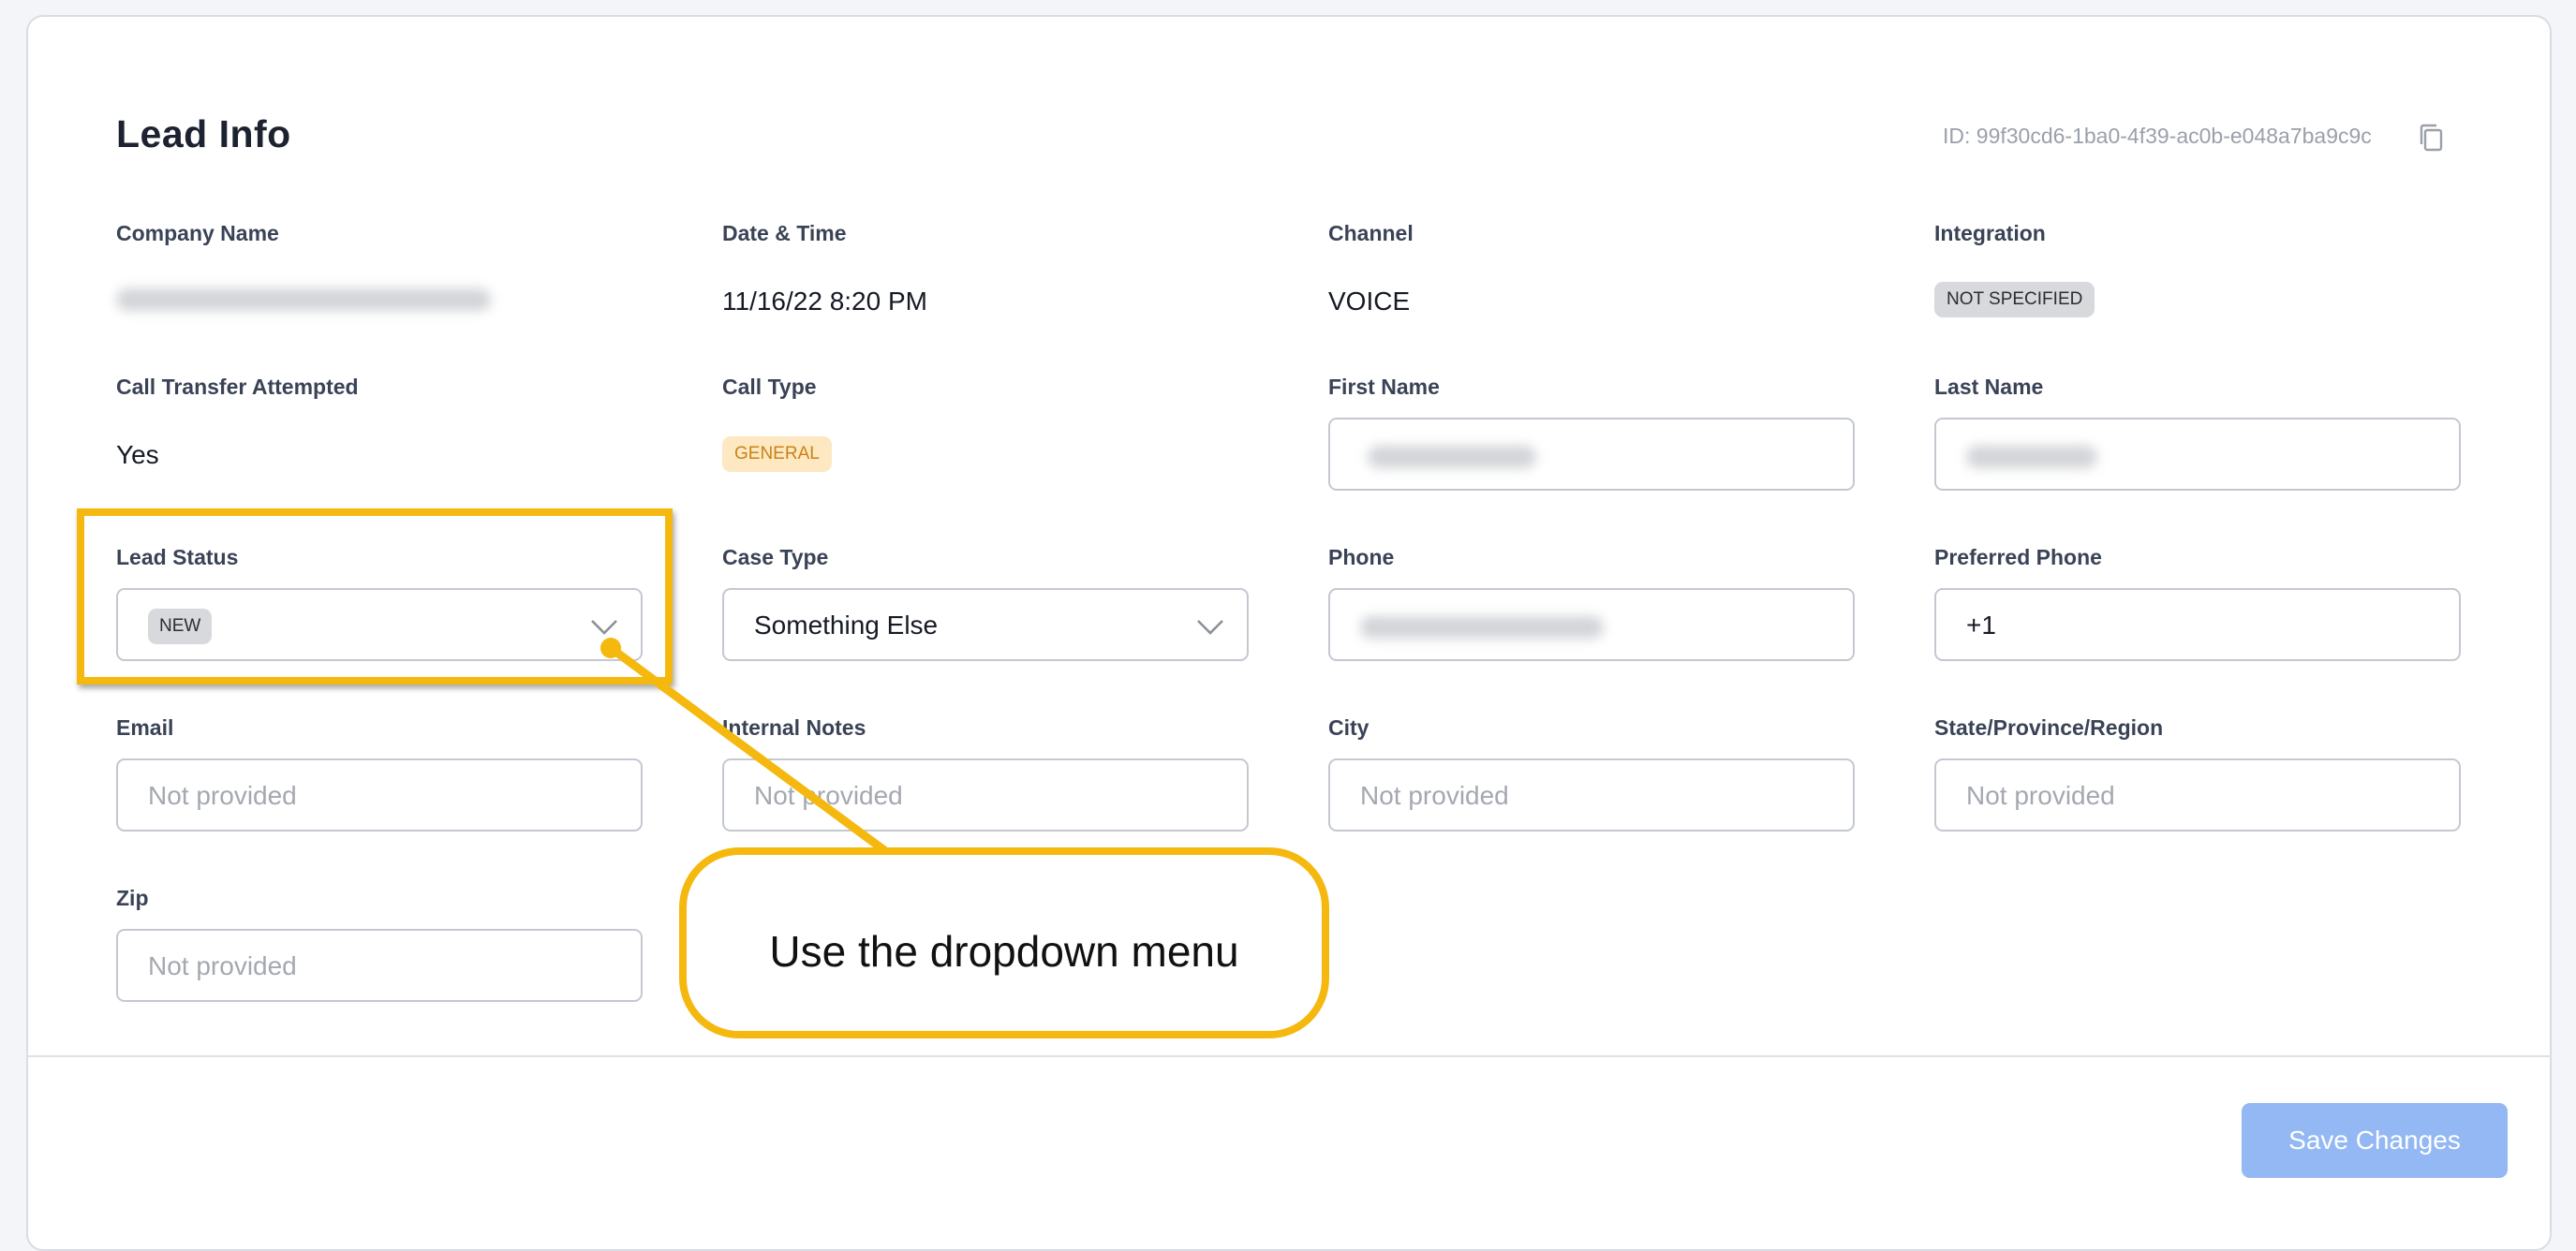 This screenshot has height=1251, width=2576. I want to click on email-label: Email, so click(145, 727).